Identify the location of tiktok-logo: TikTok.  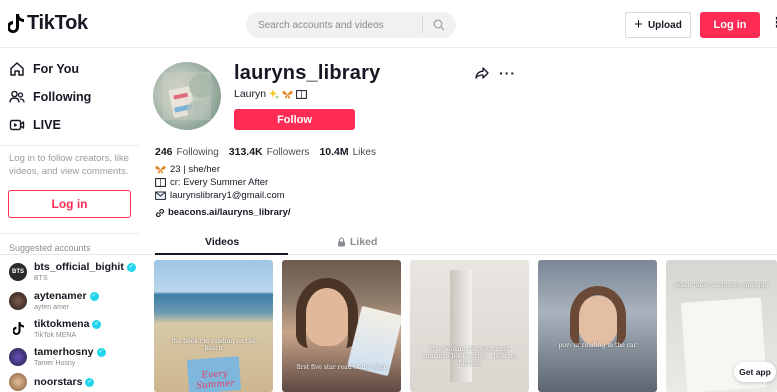
(48, 23).